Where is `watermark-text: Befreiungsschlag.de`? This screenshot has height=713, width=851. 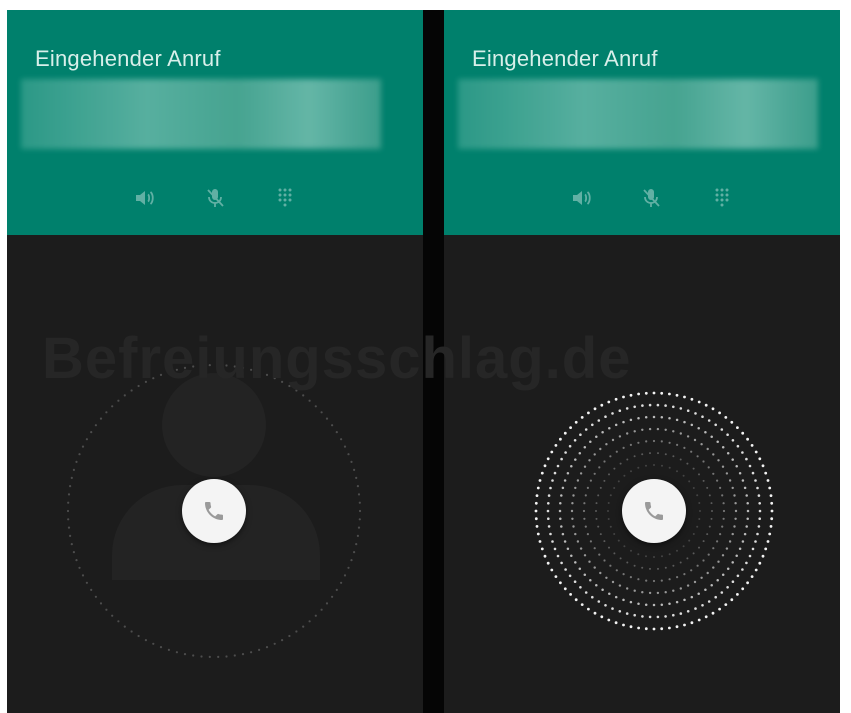
watermark-text: Befreiungsschlag.de is located at coordinates (337, 358).